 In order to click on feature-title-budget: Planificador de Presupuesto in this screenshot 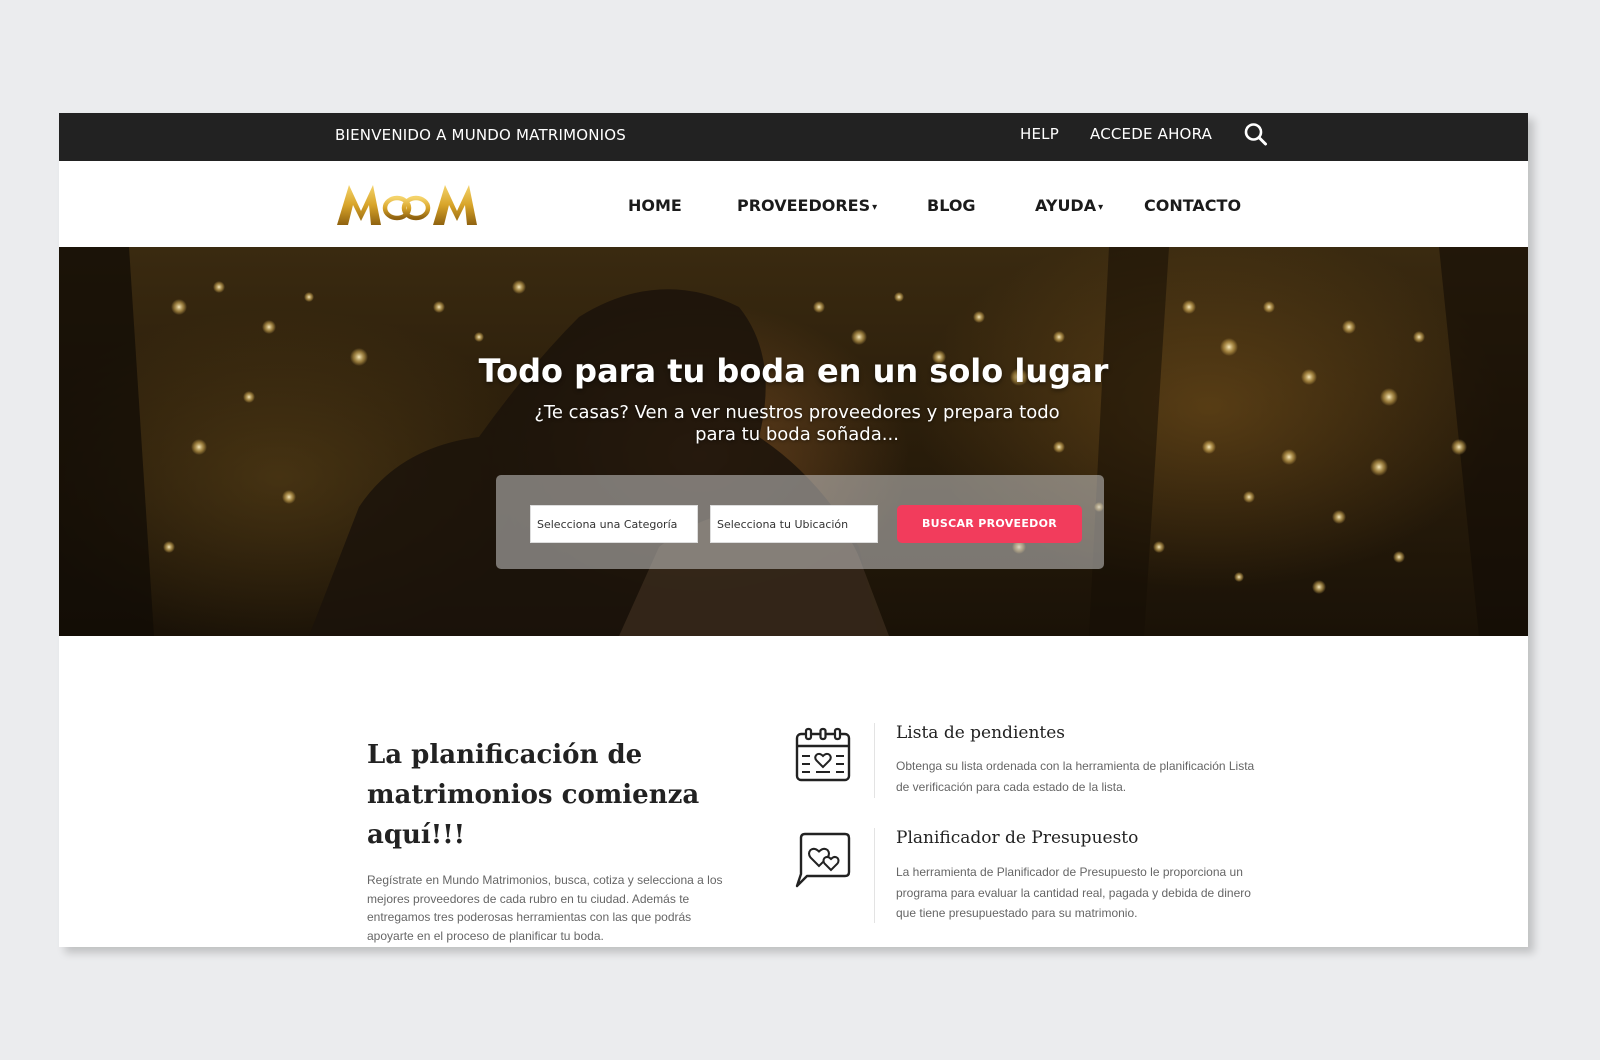, I will do `click(1017, 838)`.